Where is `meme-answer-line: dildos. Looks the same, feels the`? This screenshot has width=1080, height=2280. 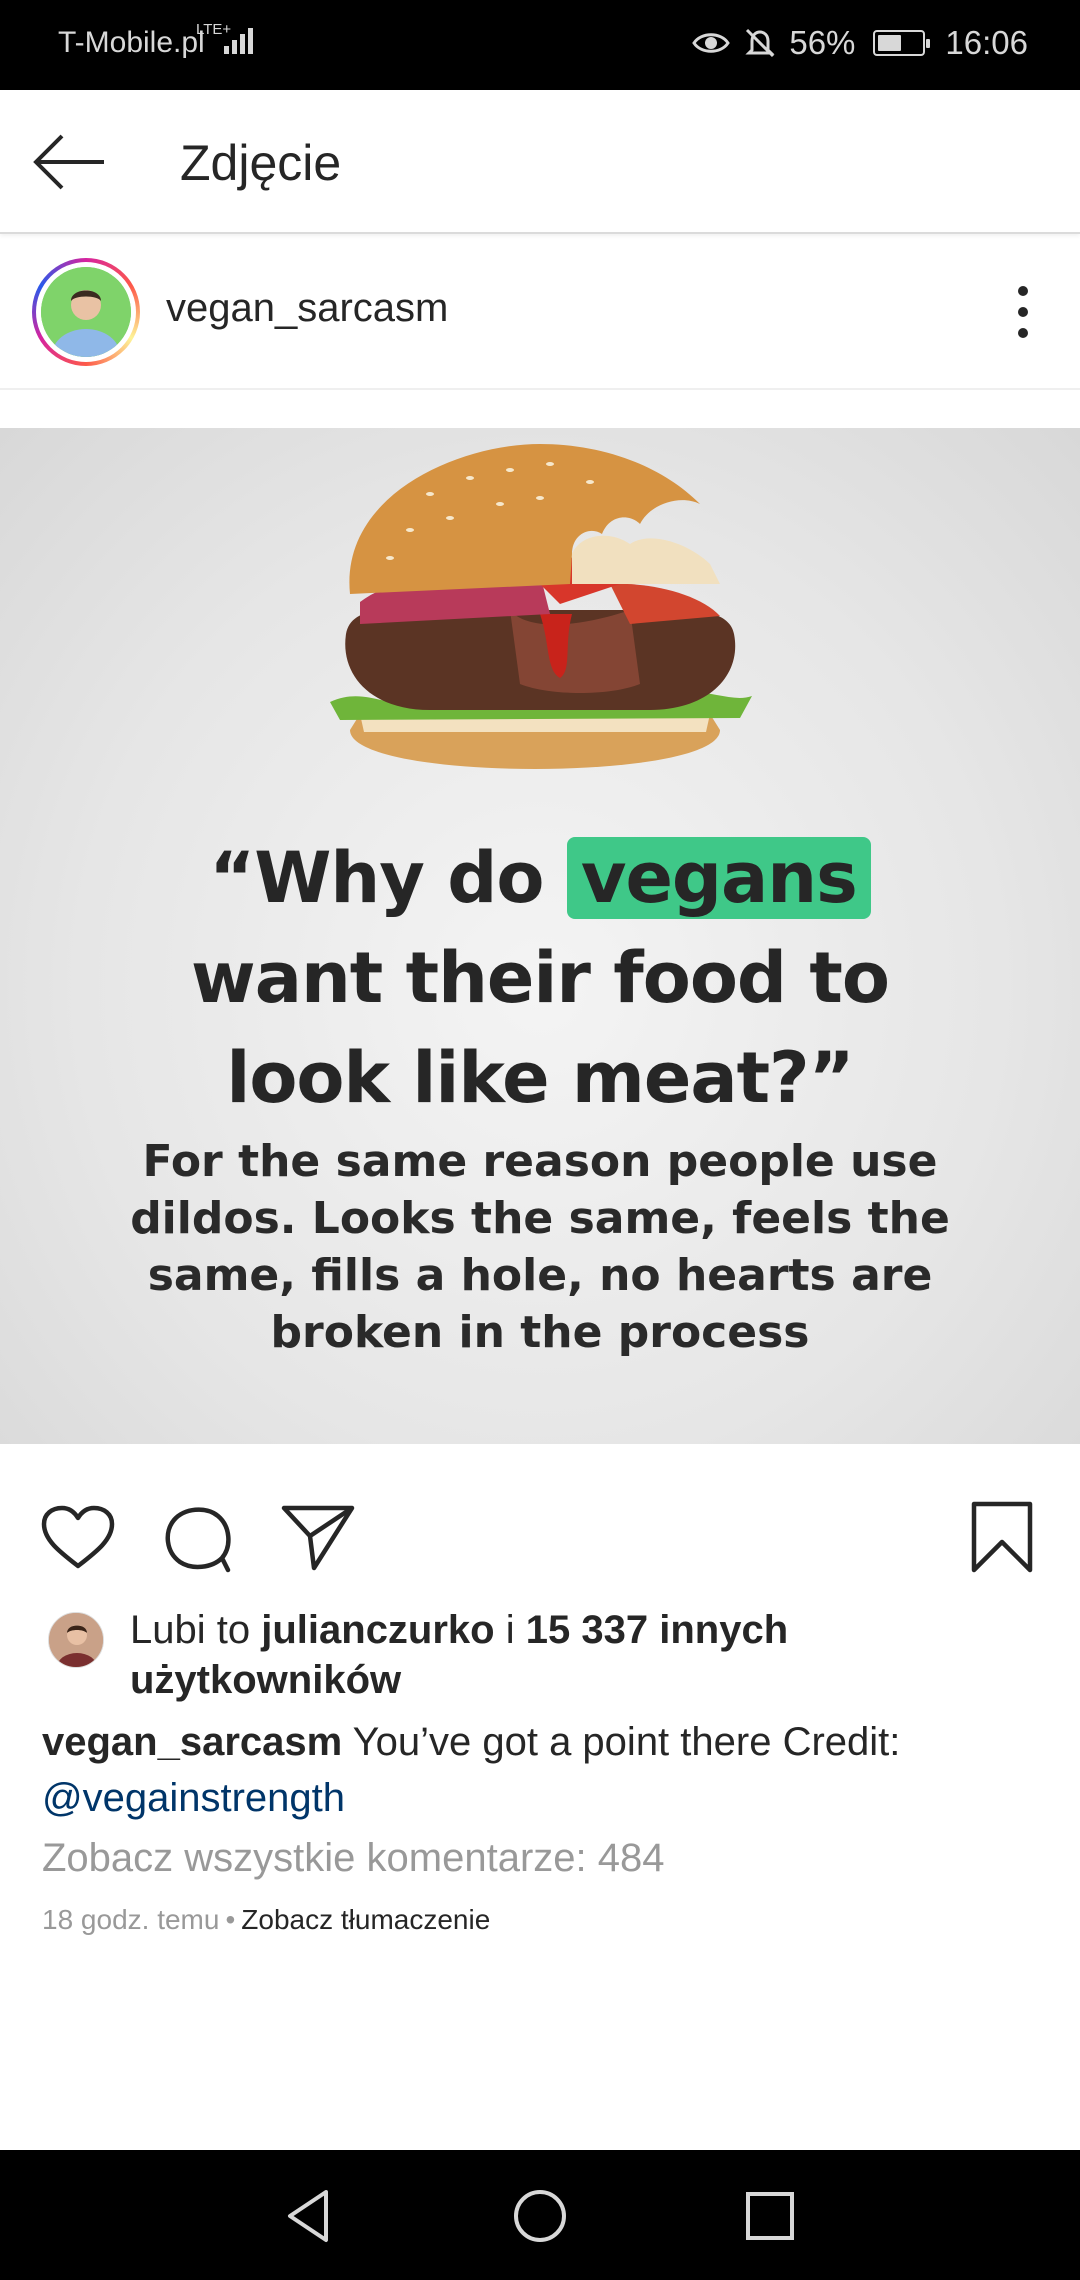 meme-answer-line: dildos. Looks the same, feels the is located at coordinates (540, 1218).